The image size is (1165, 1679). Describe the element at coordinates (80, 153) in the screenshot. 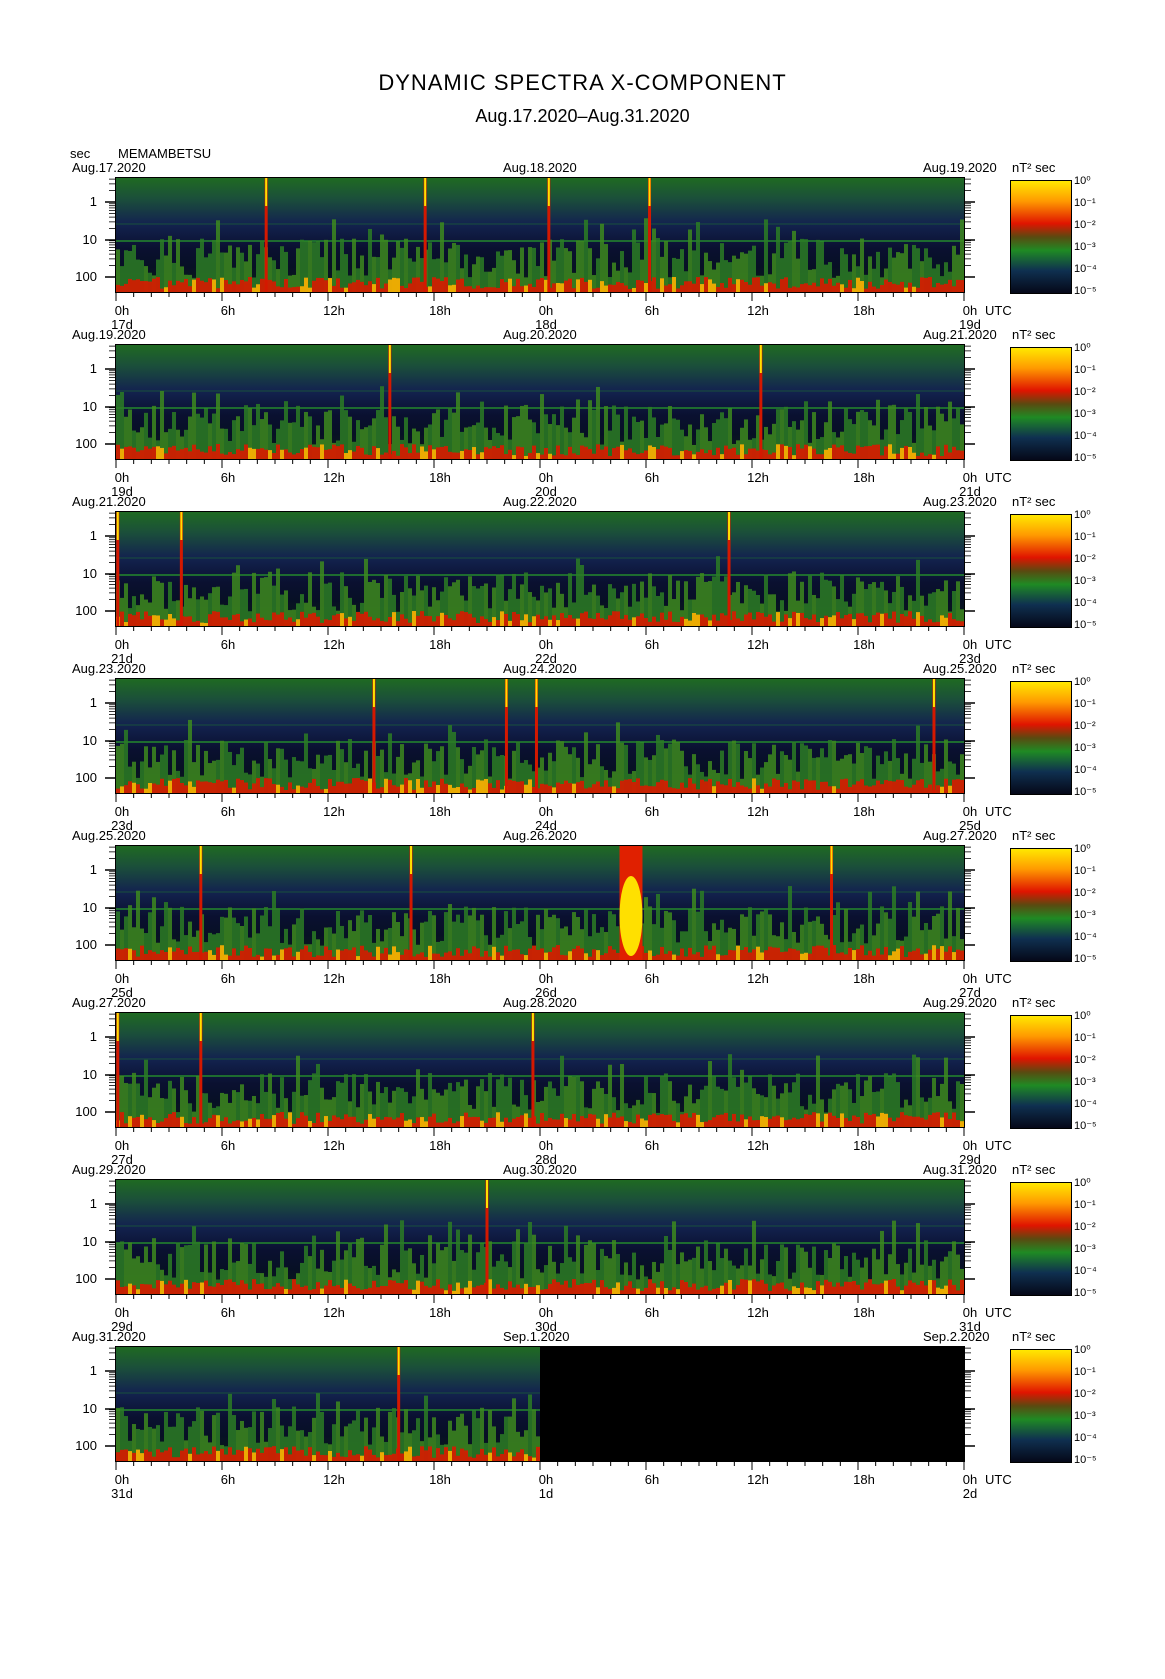

I see `y-unit-label: sec` at that location.